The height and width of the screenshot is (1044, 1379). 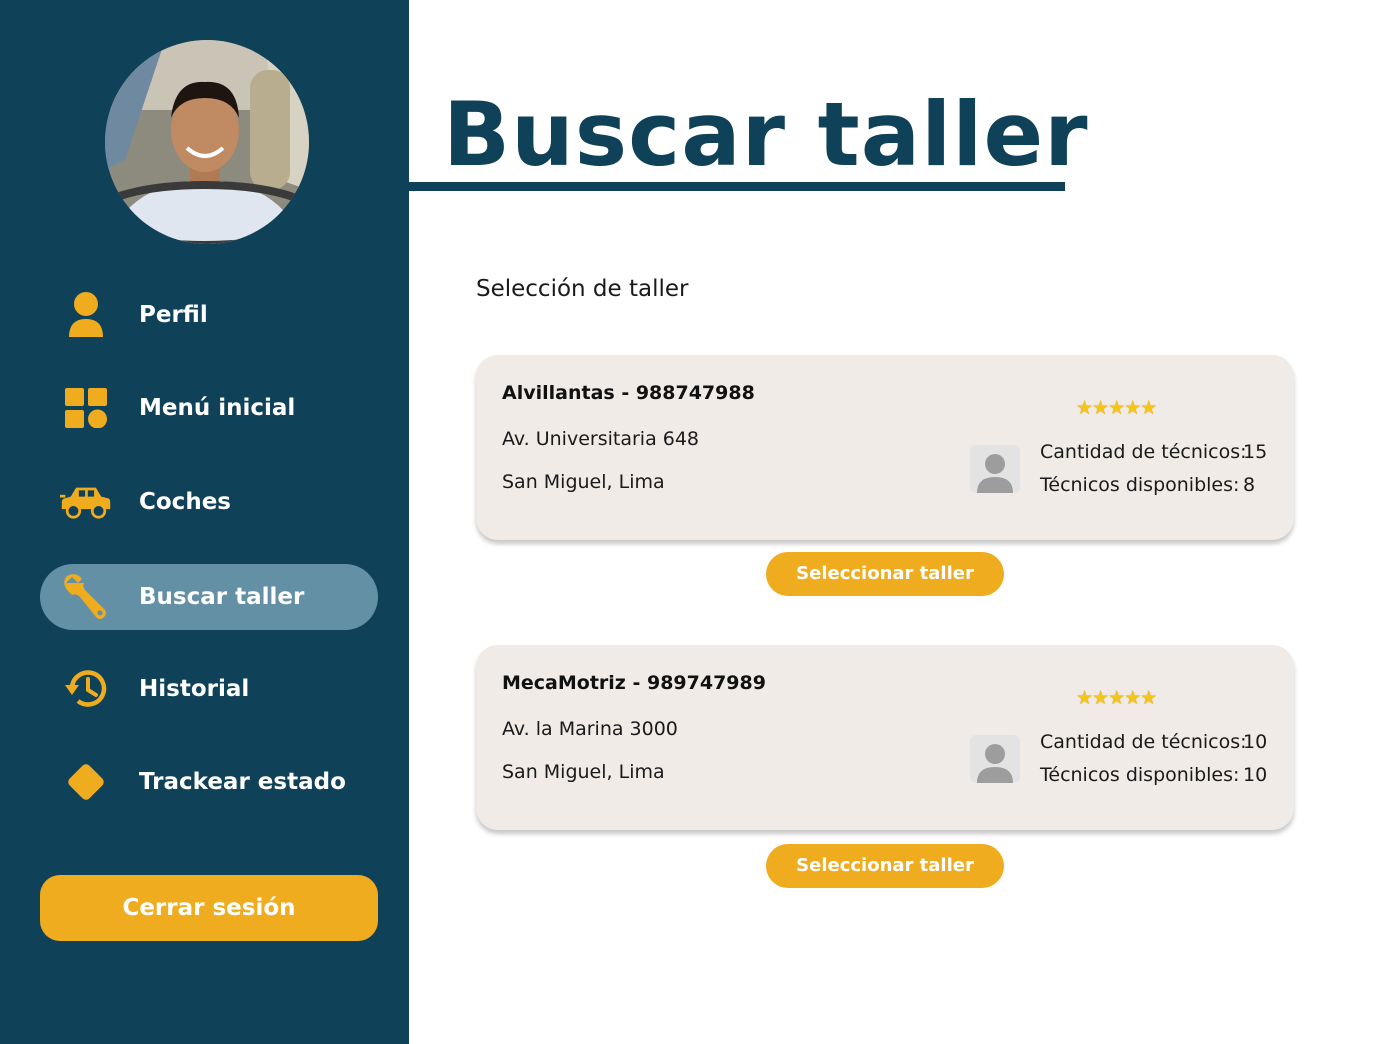 I want to click on workshop-address: Av. la Marina 3000, so click(x=590, y=729).